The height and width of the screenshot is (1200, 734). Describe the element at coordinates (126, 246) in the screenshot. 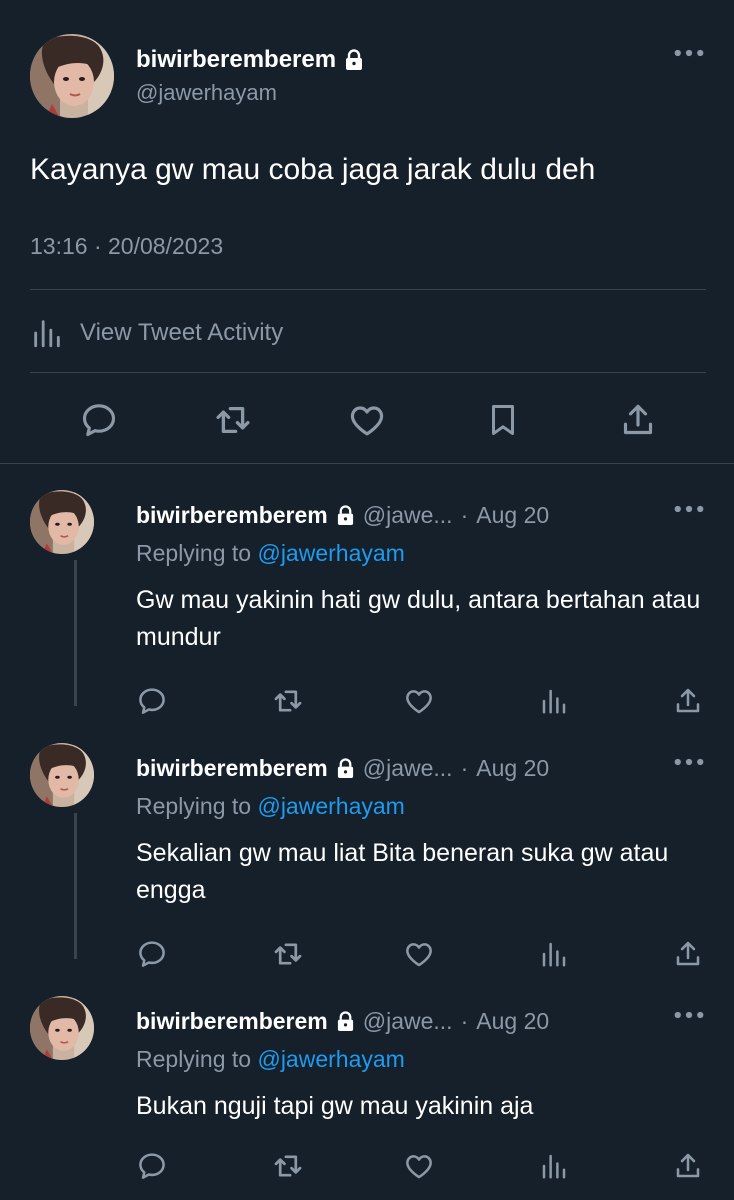

I see `tweet-timestamp: 13:16 · 20/08/2023` at that location.